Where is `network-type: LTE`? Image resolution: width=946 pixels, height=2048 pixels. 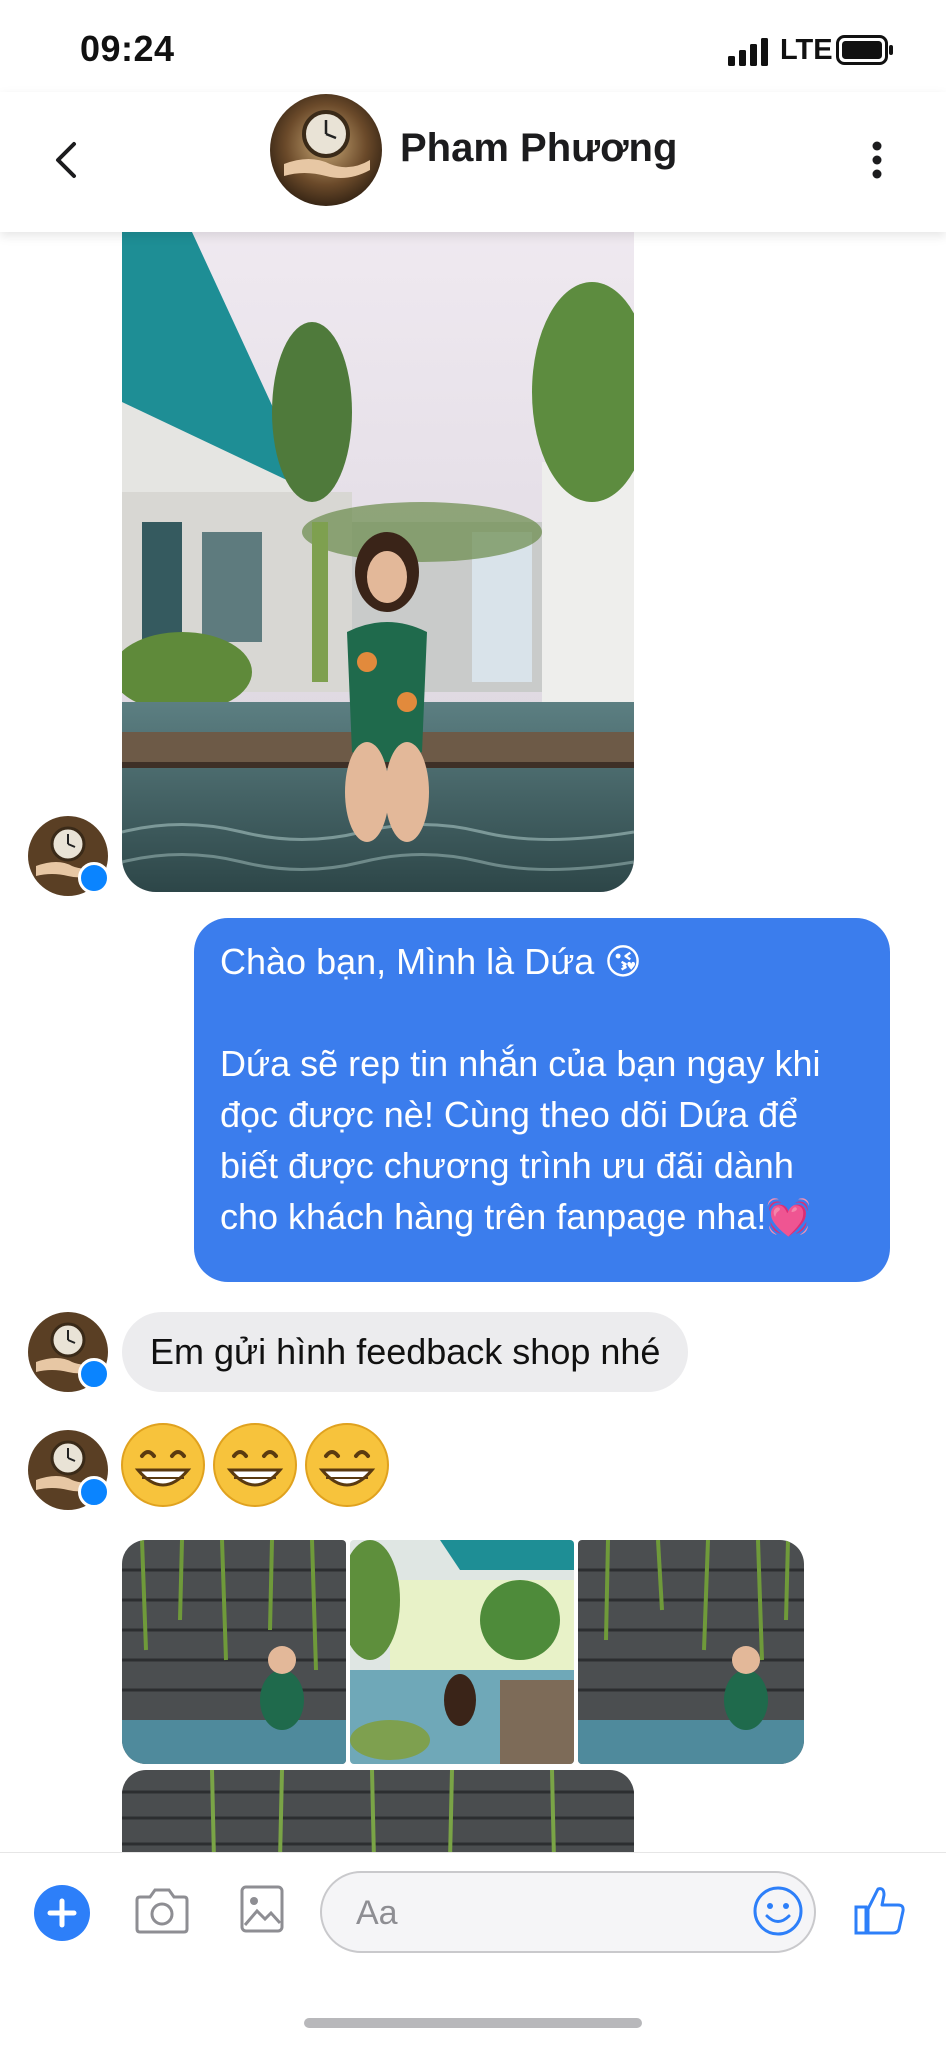
network-type: LTE is located at coordinates (806, 50).